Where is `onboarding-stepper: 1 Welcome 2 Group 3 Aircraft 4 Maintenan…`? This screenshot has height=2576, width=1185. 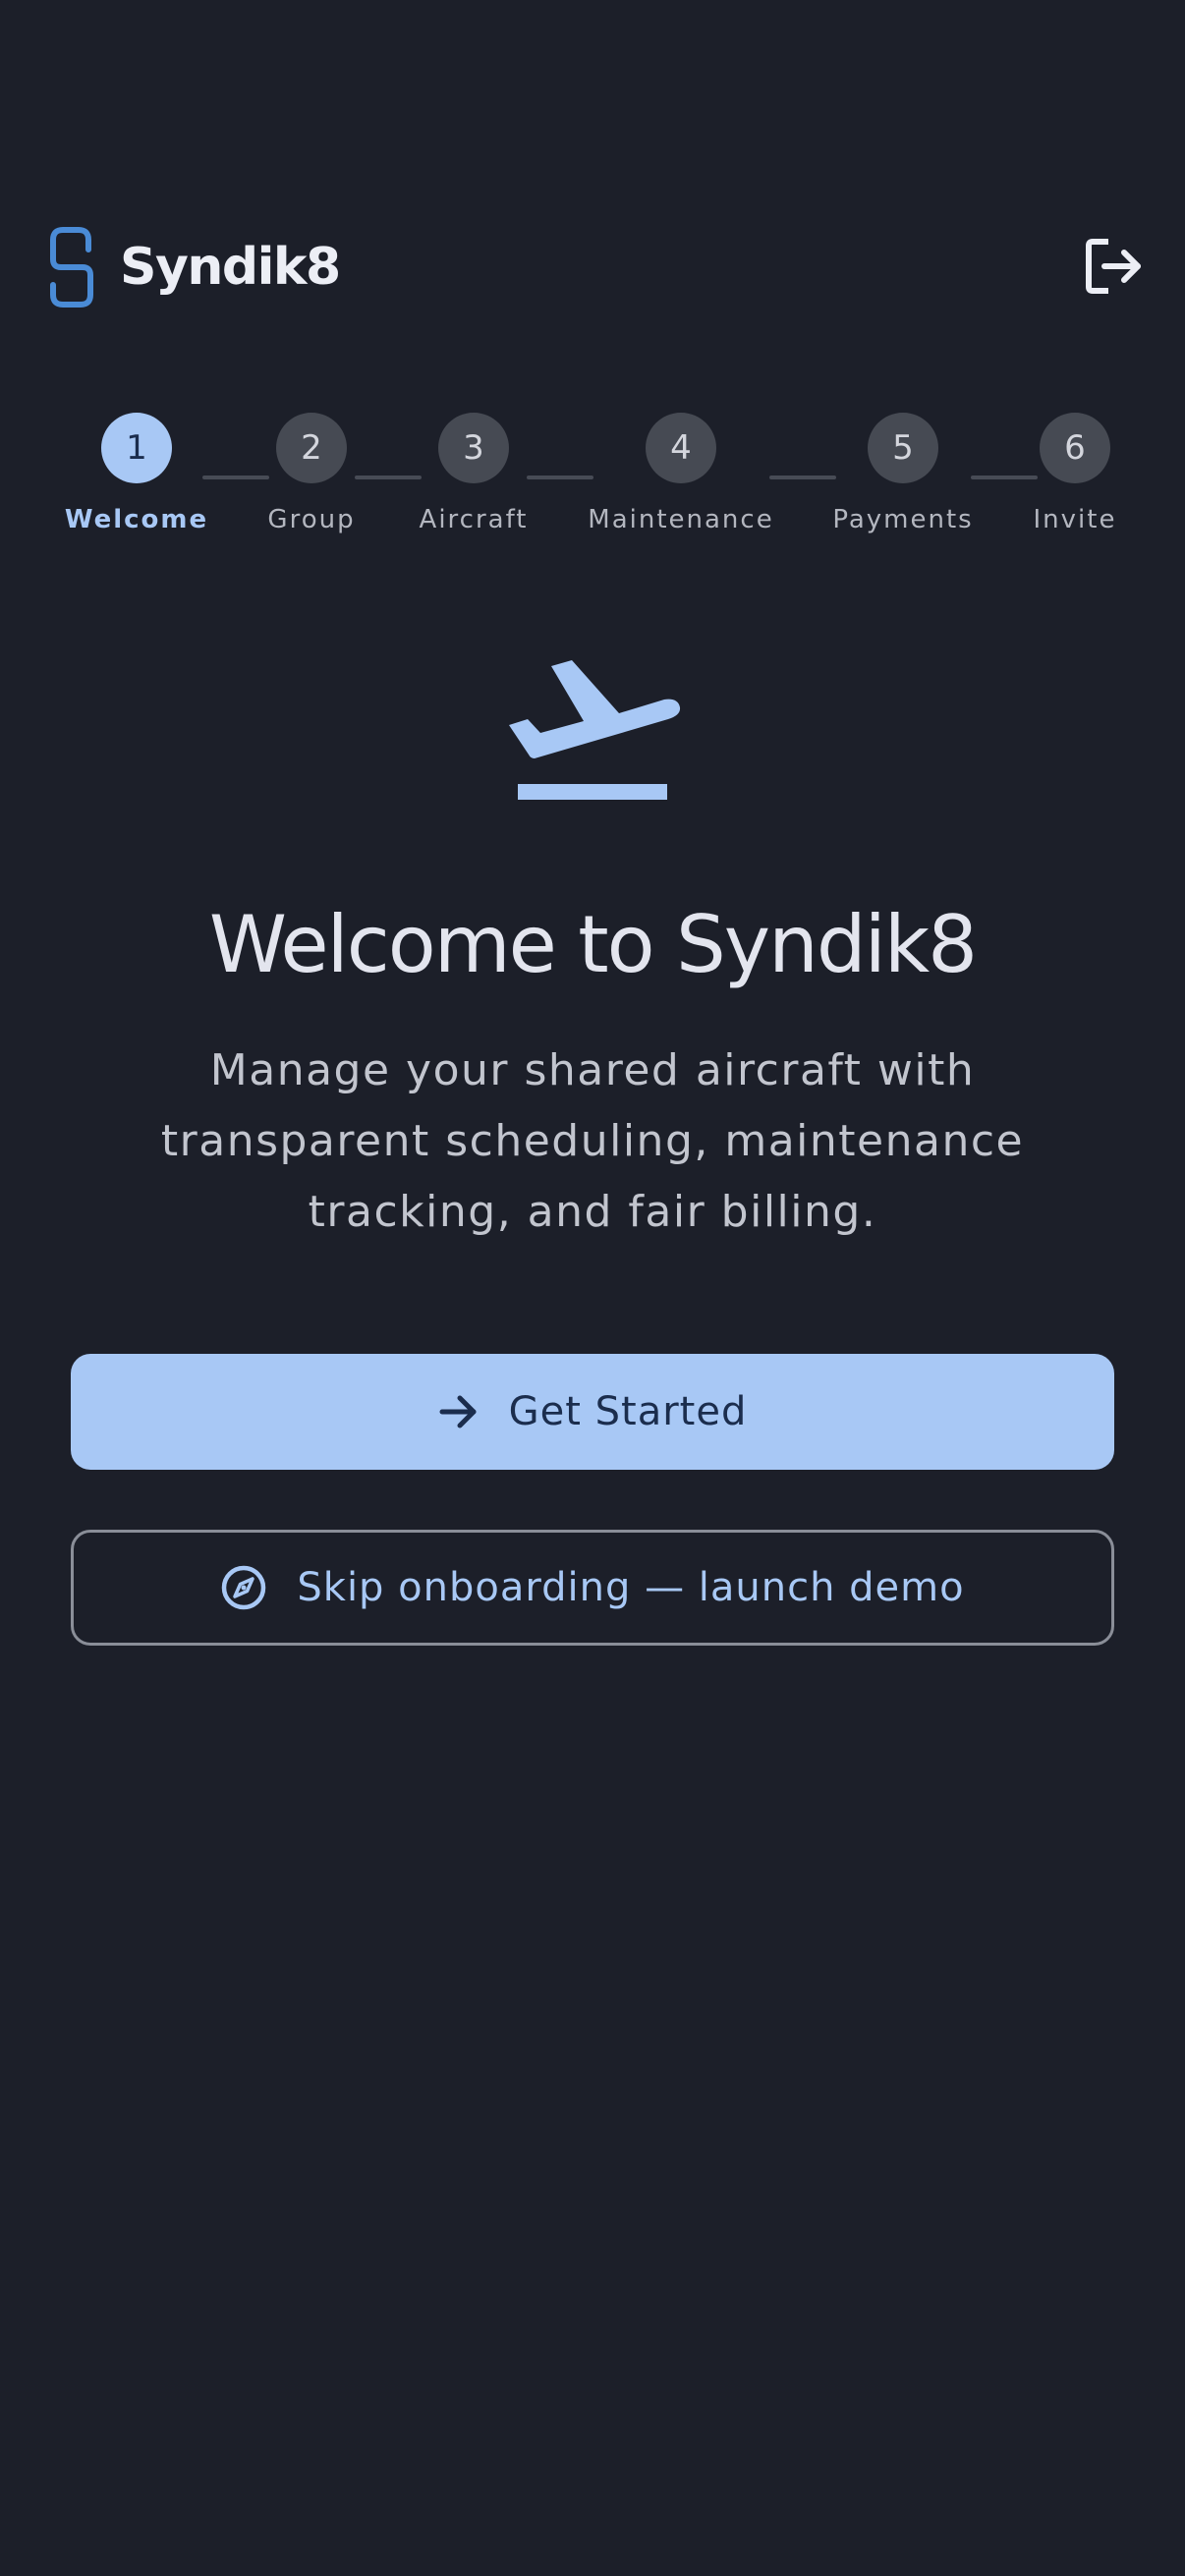
onboarding-stepper: 1 Welcome 2 Group 3 Aircraft 4 Maintenan… is located at coordinates (592, 481).